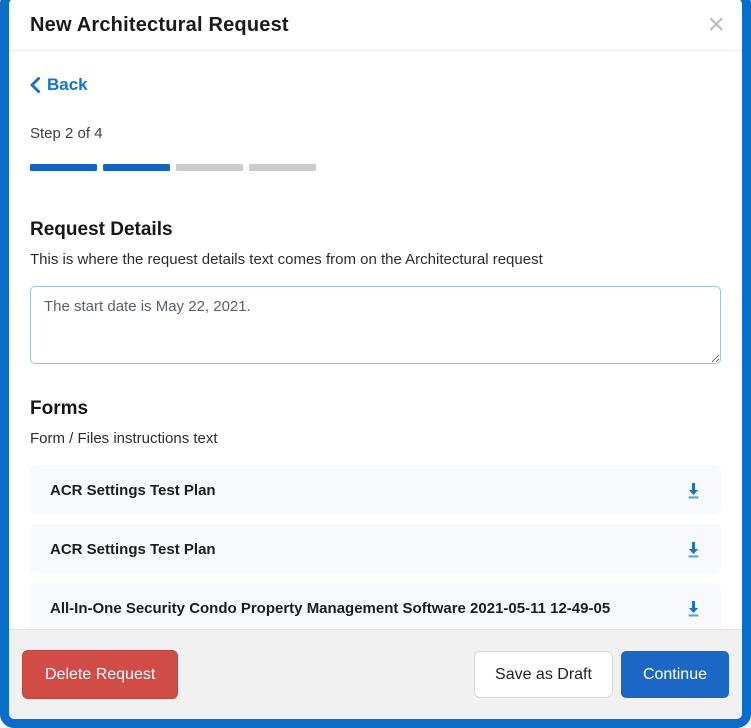 The width and height of the screenshot is (751, 728). What do you see at coordinates (716, 25) in the screenshot?
I see `close-icon: ×` at bounding box center [716, 25].